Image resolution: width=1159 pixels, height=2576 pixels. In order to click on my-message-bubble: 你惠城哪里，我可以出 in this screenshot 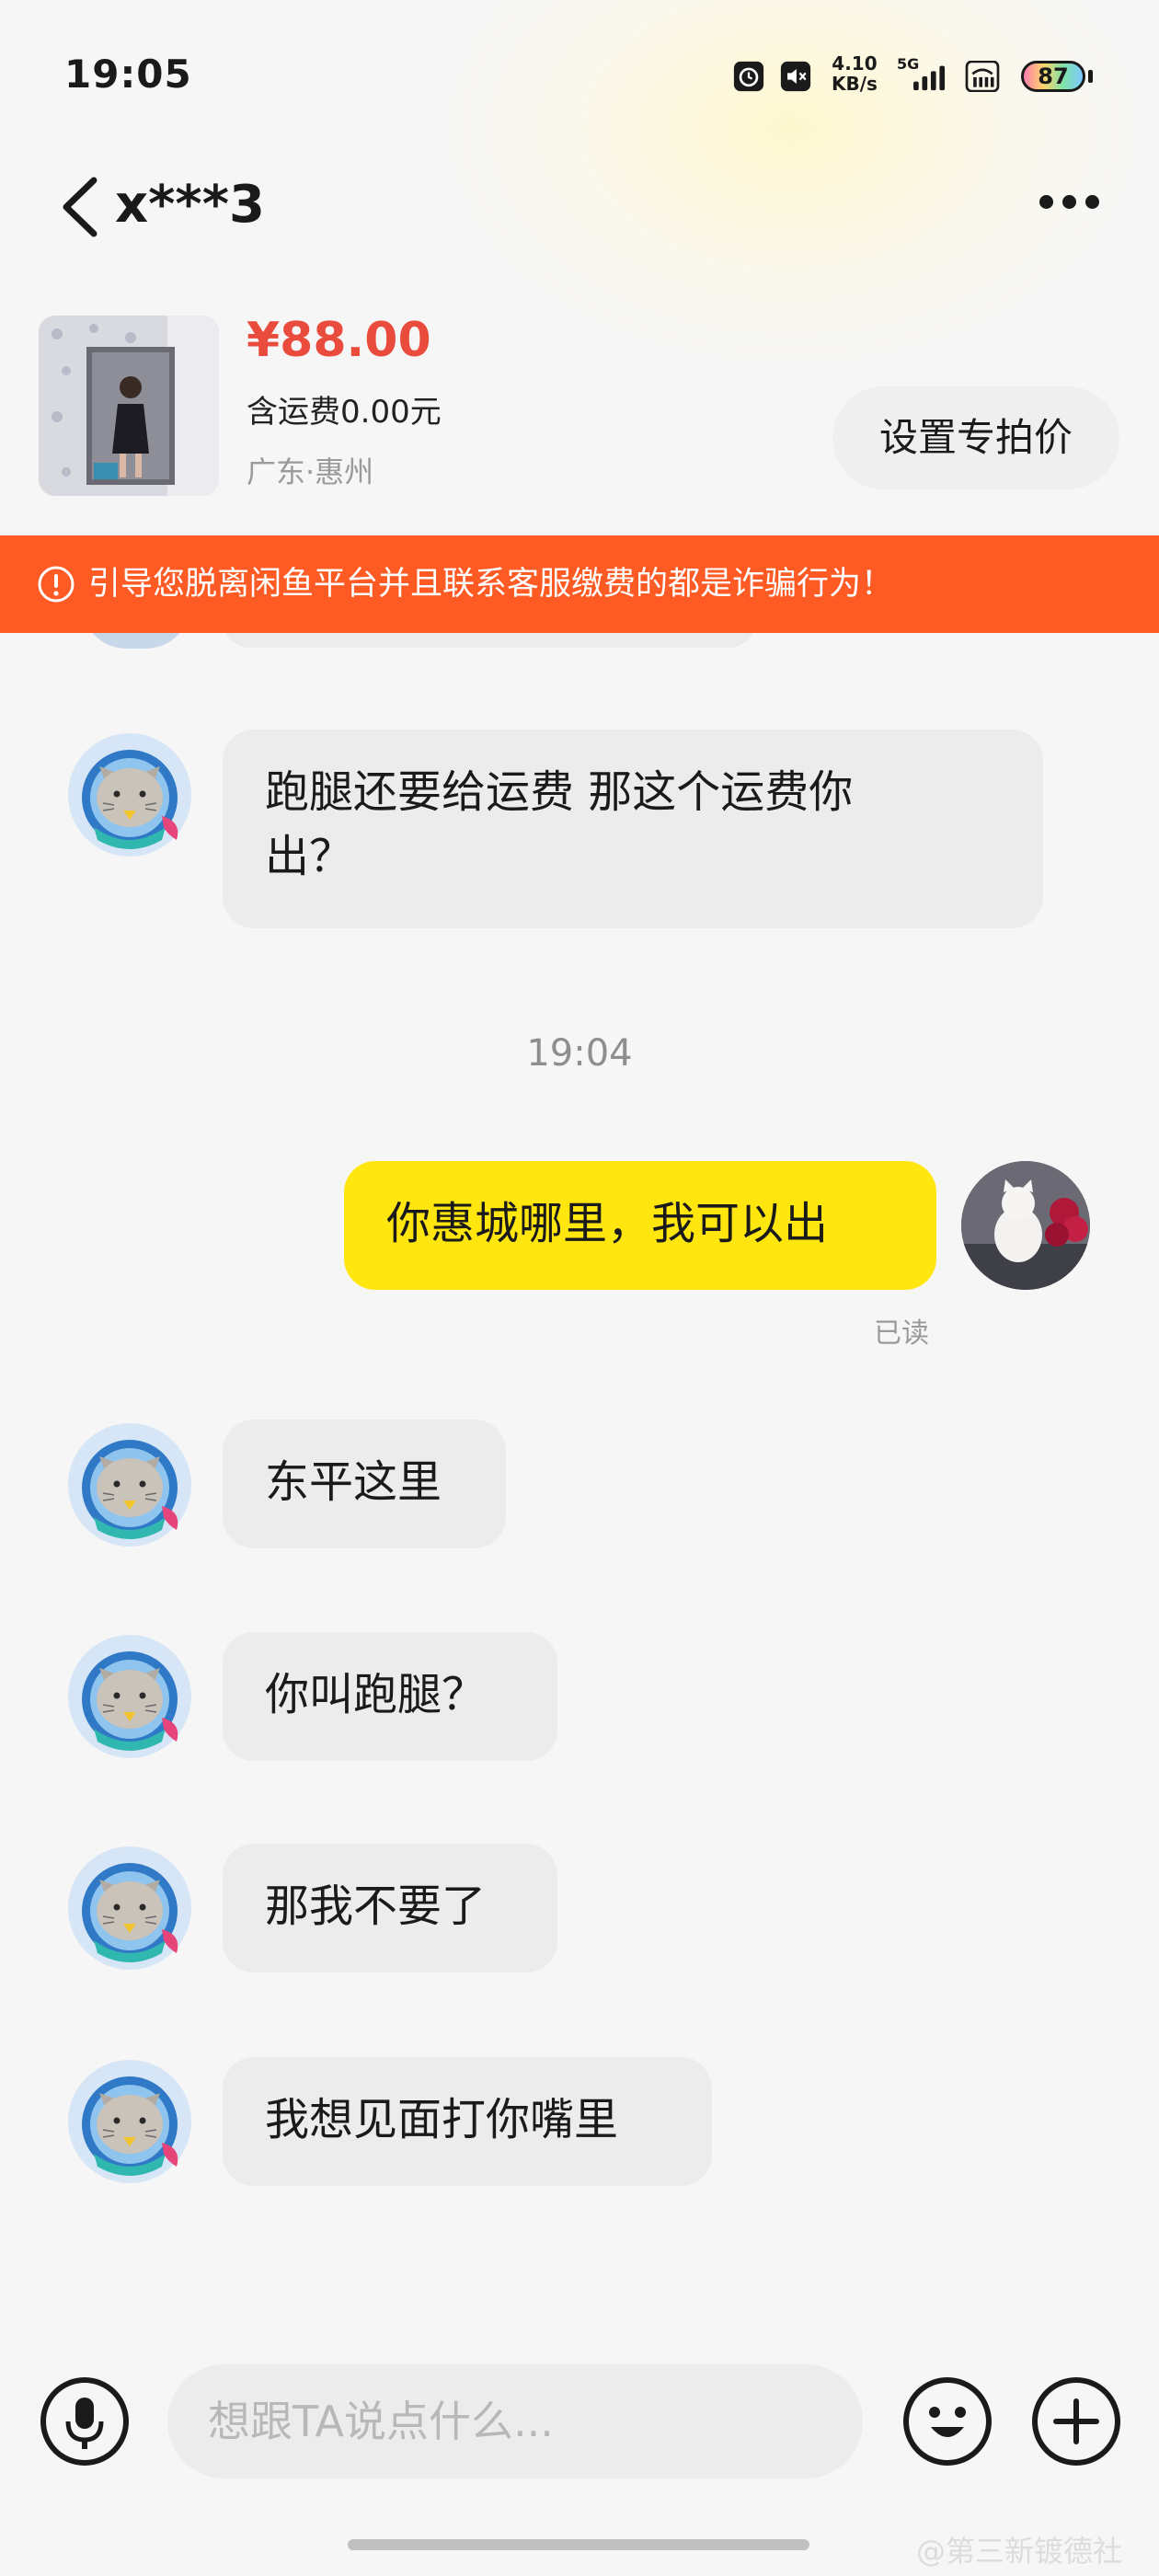, I will do `click(640, 1225)`.